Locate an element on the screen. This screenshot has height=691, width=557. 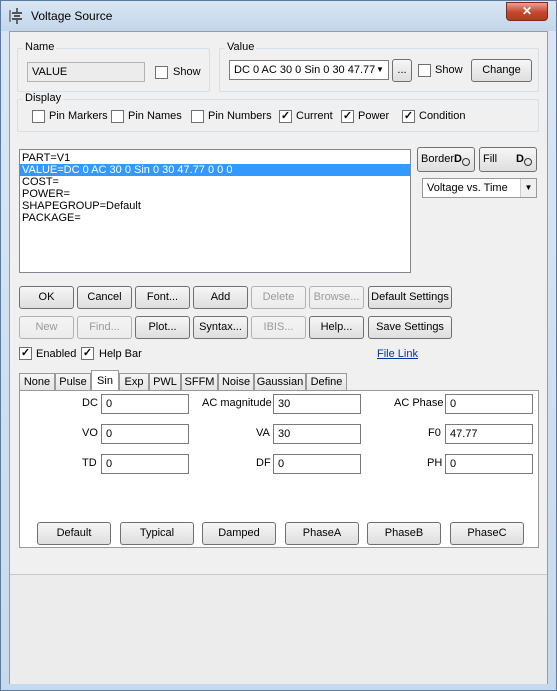
ph-field: 0 is located at coordinates (489, 464).